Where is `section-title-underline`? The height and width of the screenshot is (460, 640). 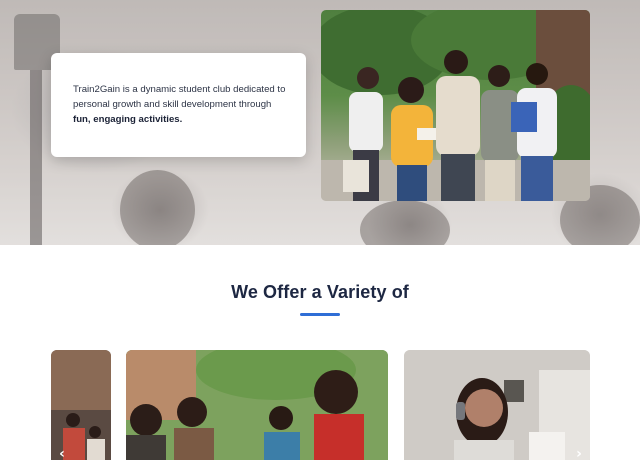 section-title-underline is located at coordinates (320, 314).